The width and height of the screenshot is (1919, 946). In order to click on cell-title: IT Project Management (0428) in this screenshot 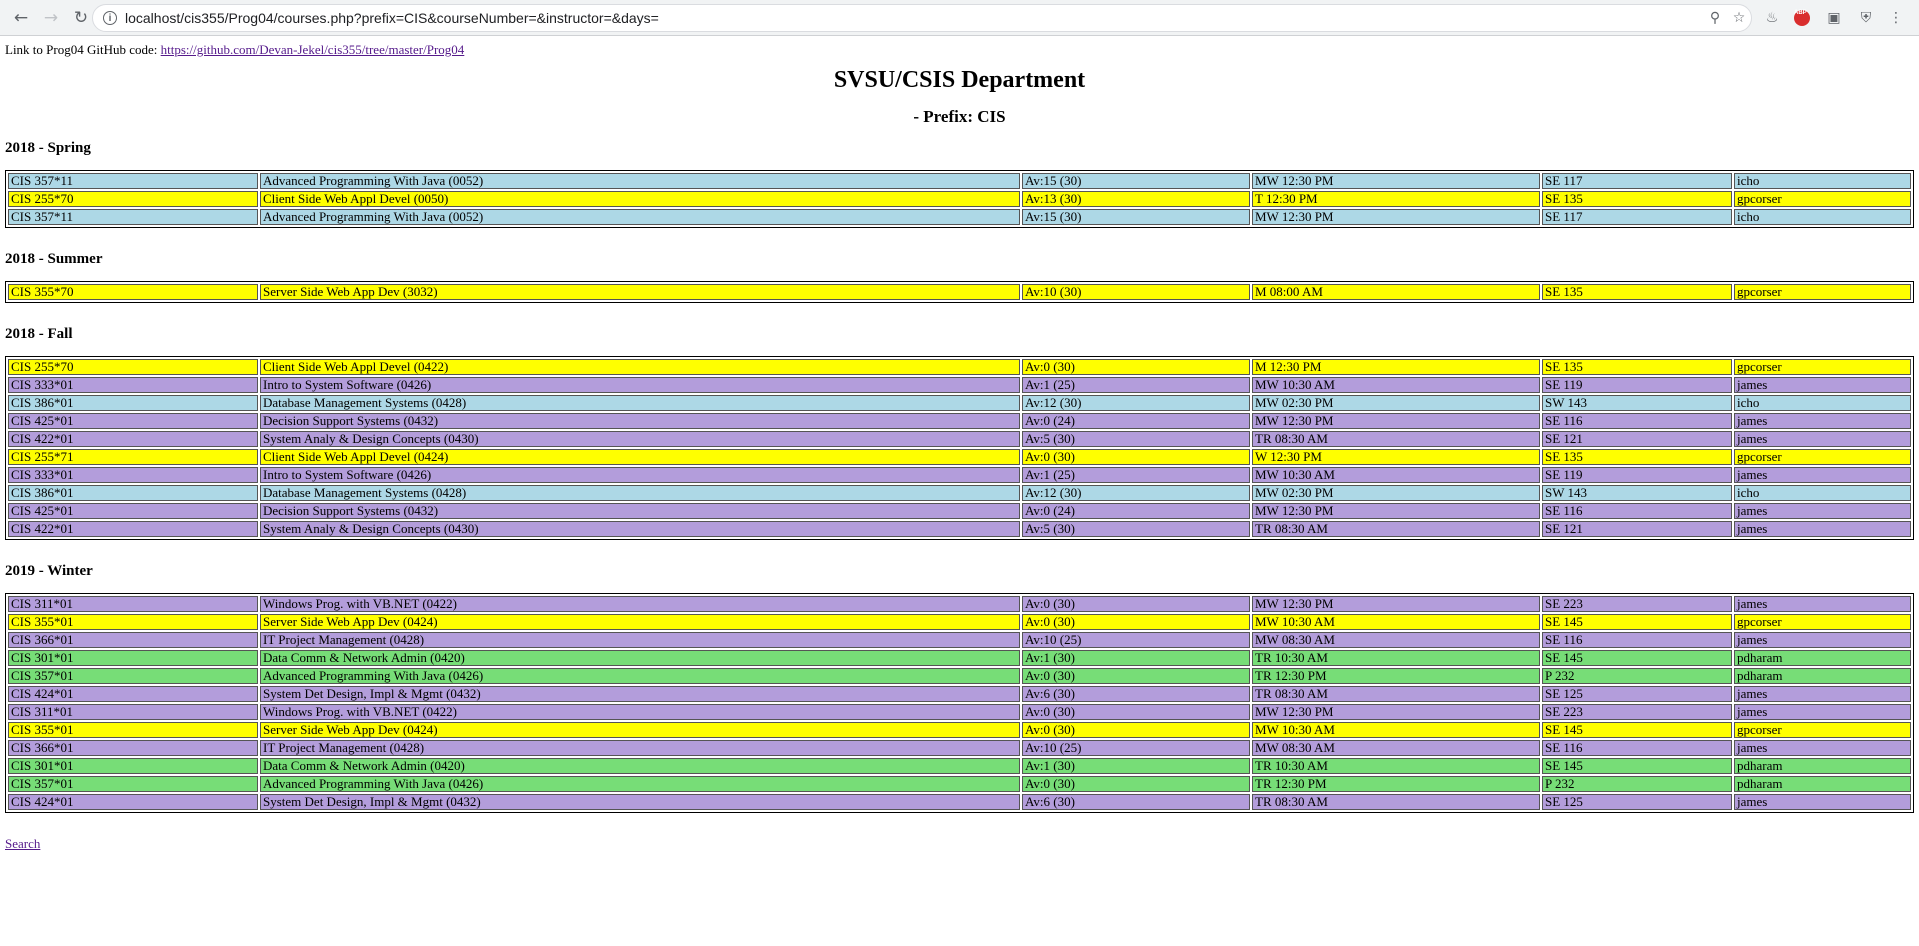, I will do `click(640, 748)`.